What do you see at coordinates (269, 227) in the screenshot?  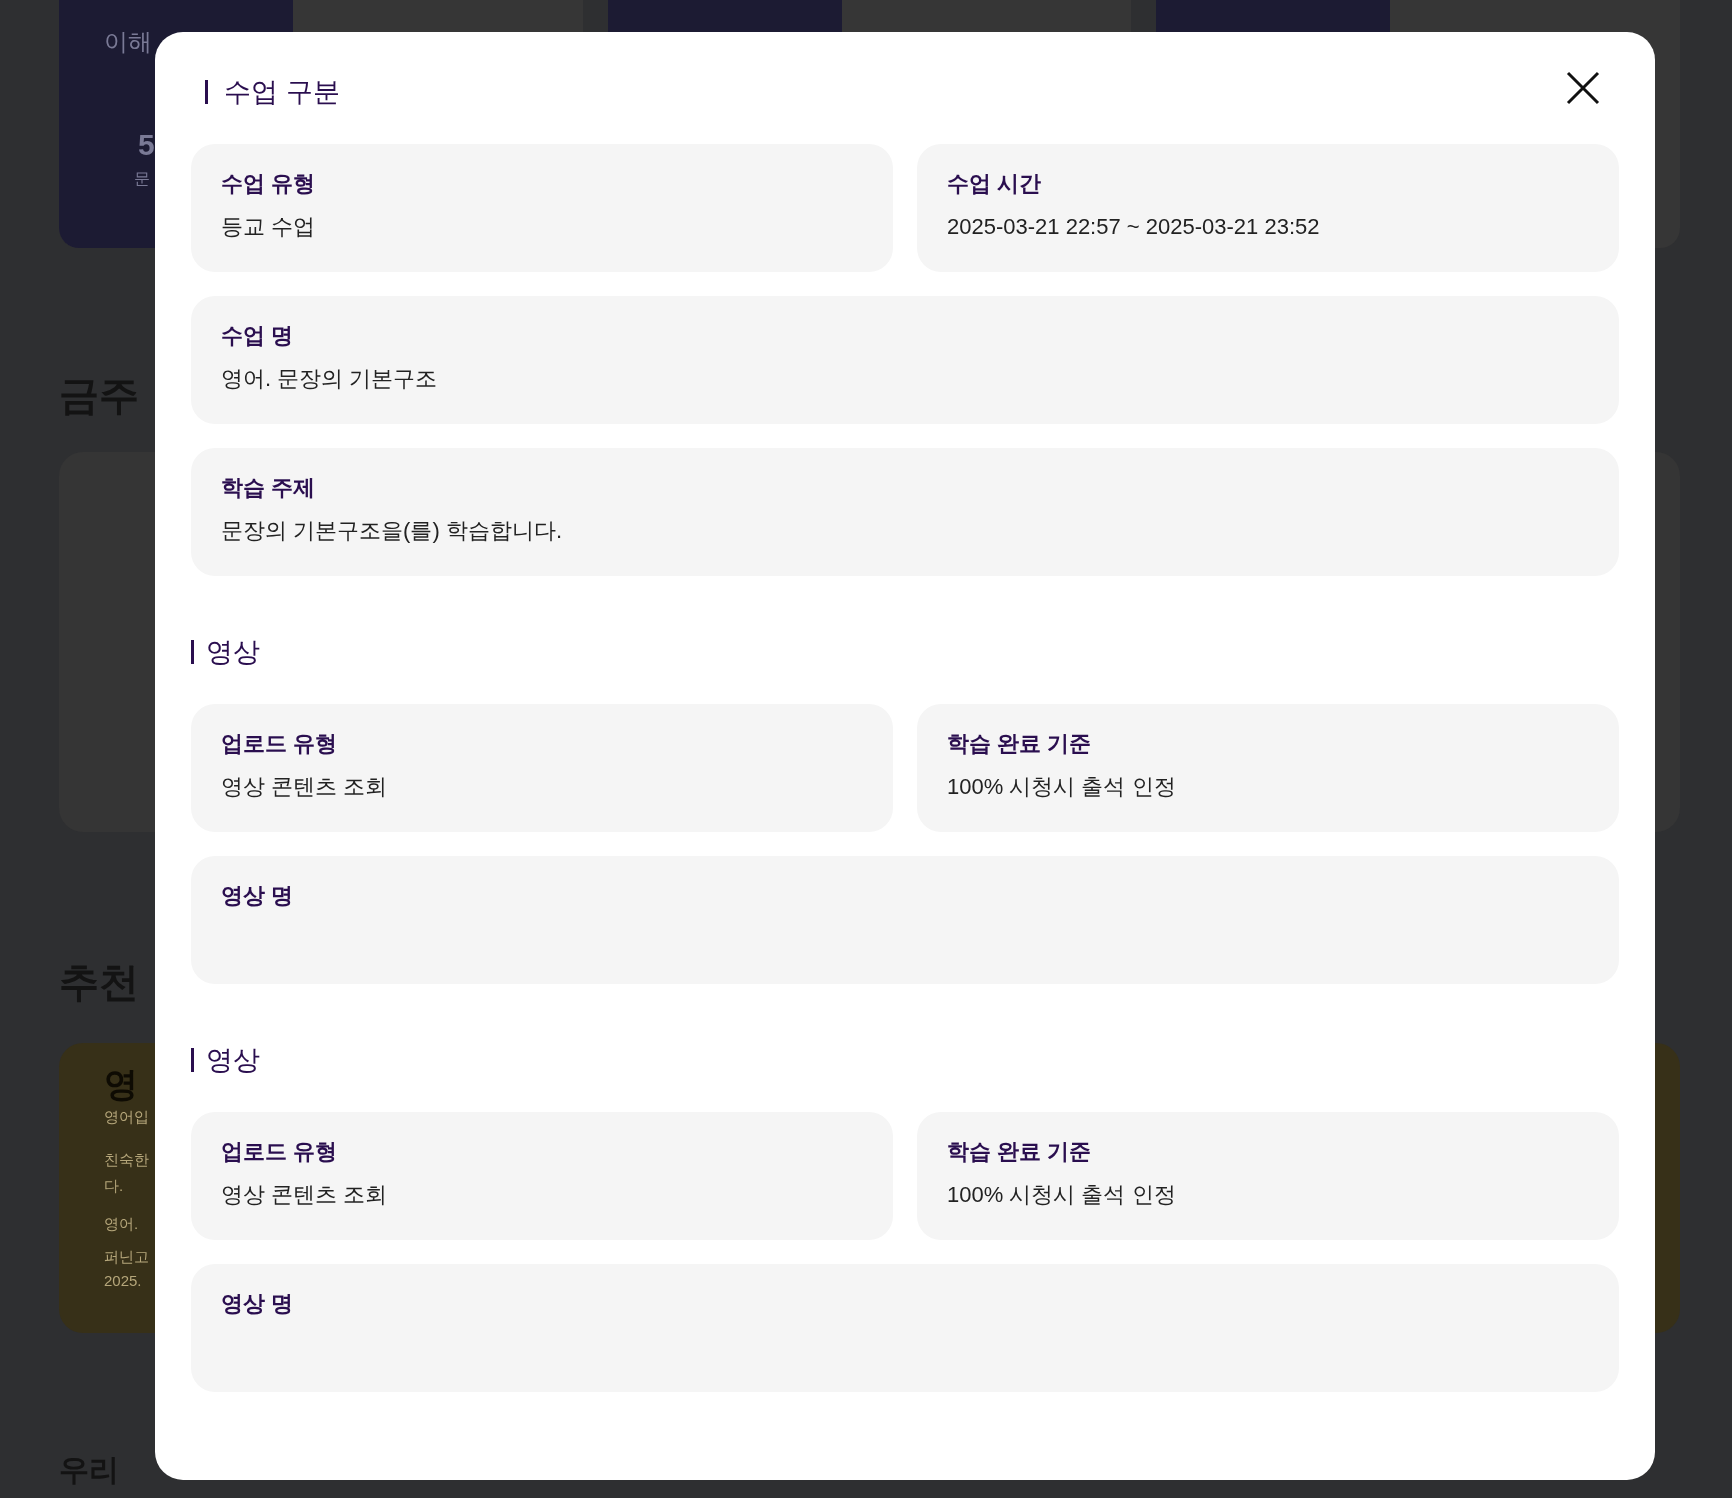 I see `field-value: 등교 수업` at bounding box center [269, 227].